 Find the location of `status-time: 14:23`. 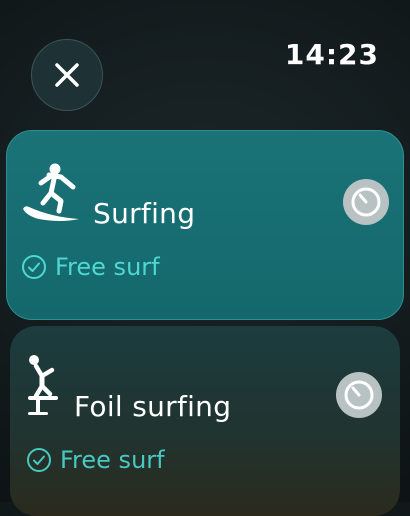

status-time: 14:23 is located at coordinates (331, 54).